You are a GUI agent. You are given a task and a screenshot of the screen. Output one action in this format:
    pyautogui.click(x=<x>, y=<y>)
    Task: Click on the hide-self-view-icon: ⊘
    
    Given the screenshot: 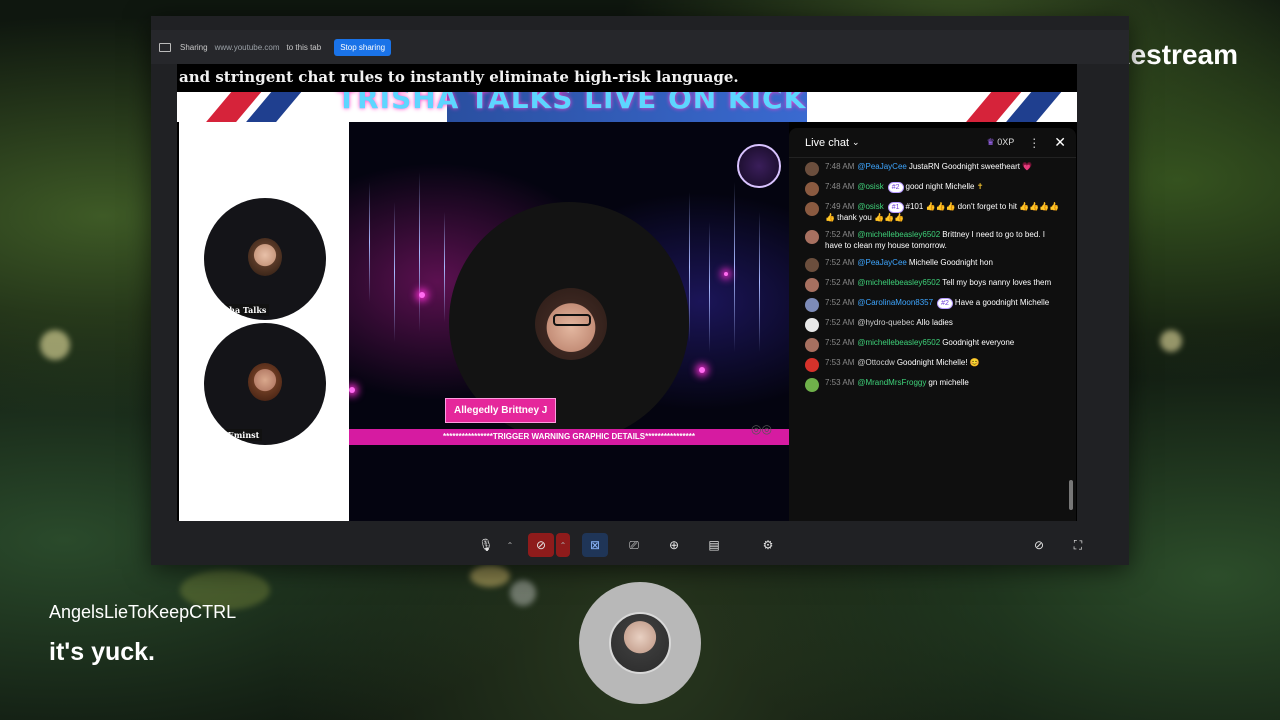 What is the action you would take?
    pyautogui.click(x=1039, y=545)
    